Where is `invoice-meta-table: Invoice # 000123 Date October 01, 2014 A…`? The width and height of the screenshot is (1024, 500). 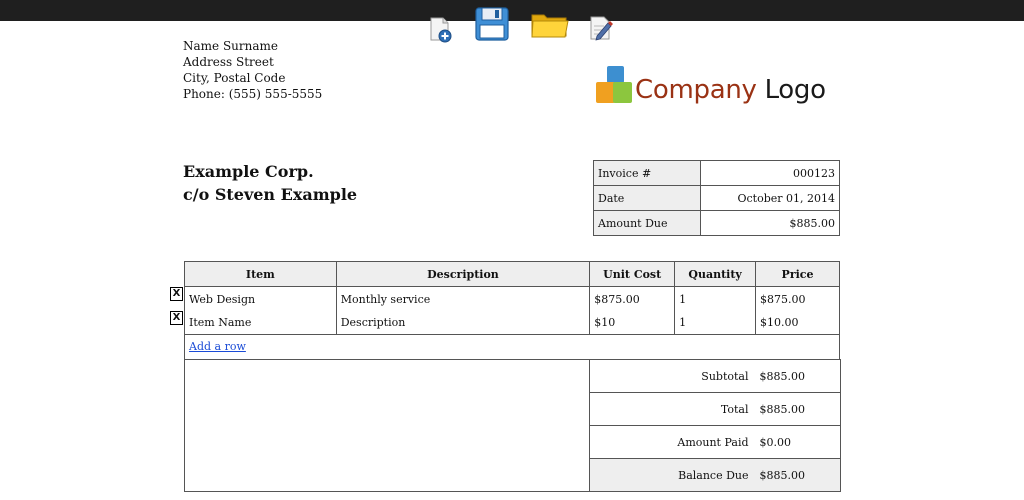
invoice-meta-table: Invoice # 000123 Date October 01, 2014 A… is located at coordinates (716, 198).